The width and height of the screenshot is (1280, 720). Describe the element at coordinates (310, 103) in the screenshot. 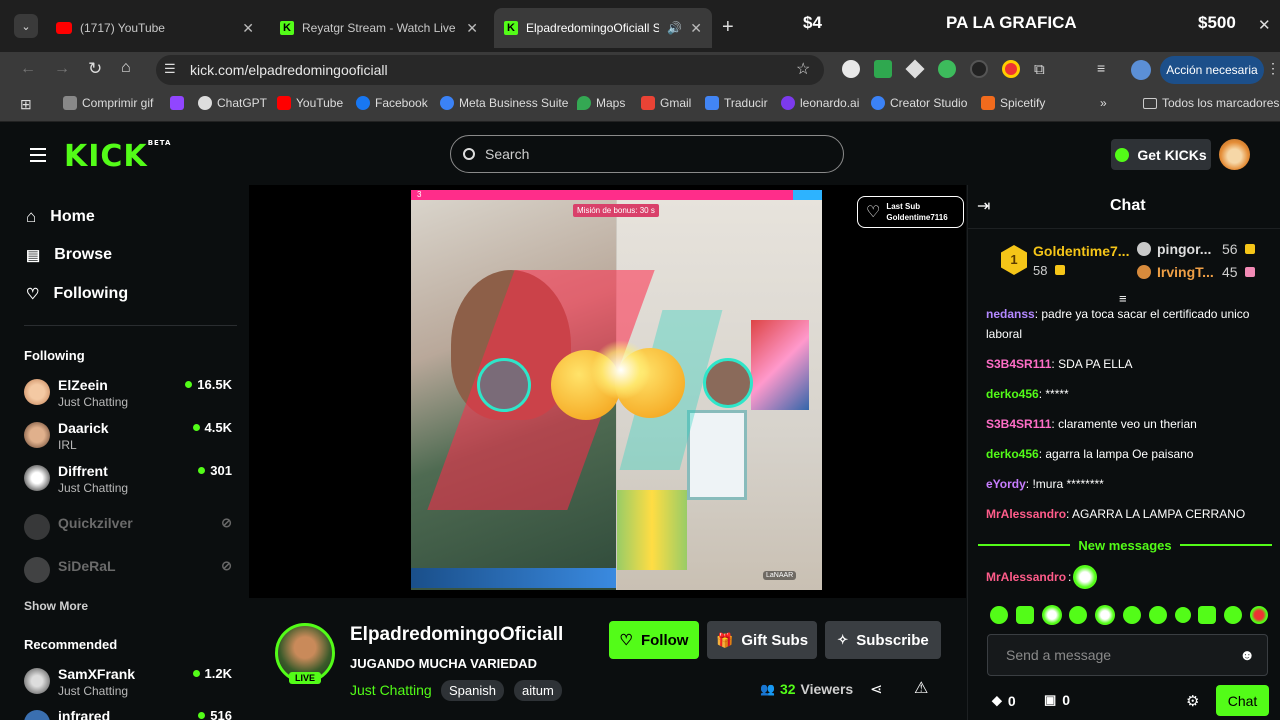

I see `bookmark-youtube: YouTube` at that location.